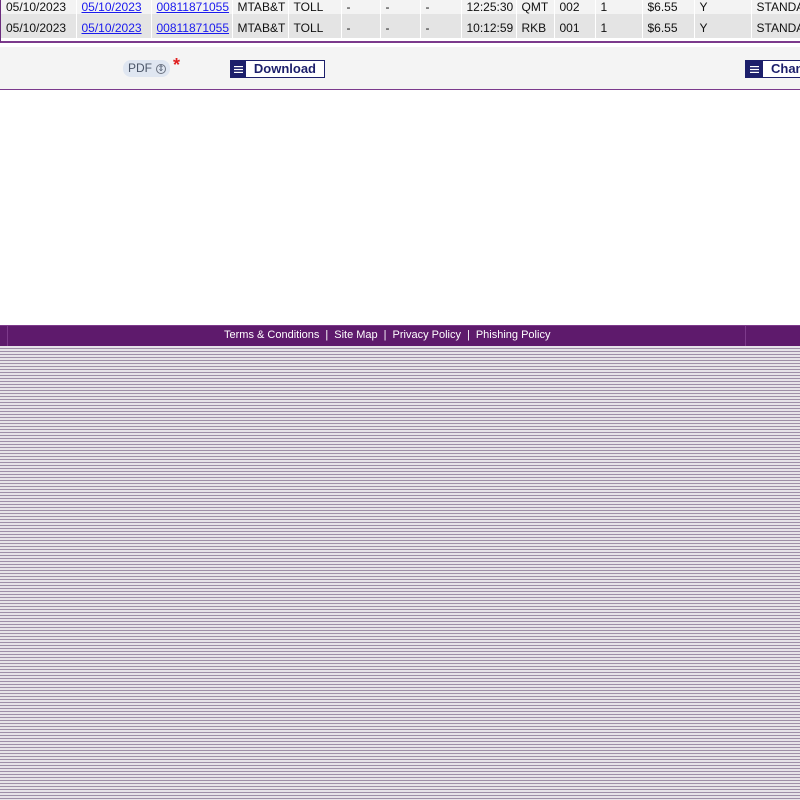  Describe the element at coordinates (535, 7) in the screenshot. I see `plaza-cell: QMT` at that location.